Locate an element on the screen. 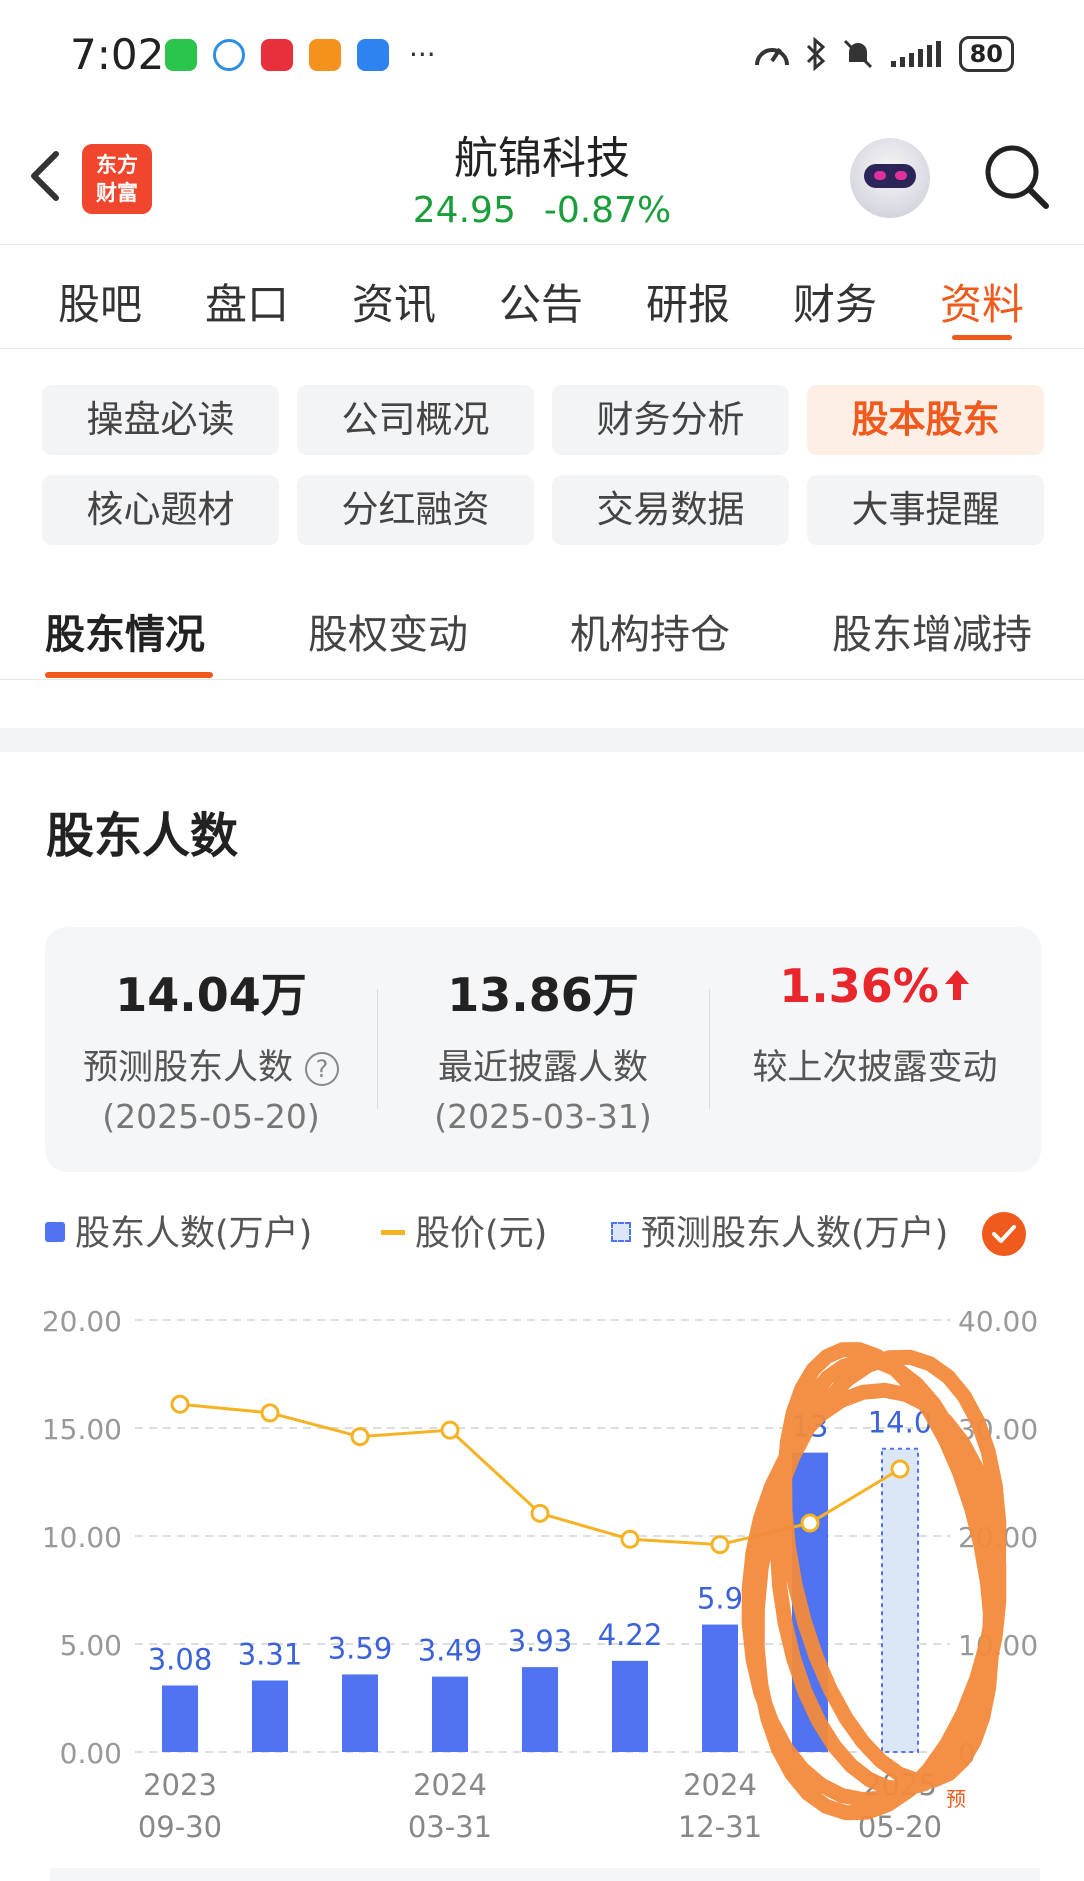  left-axis-tick-label: 15.00 is located at coordinates (82, 1429).